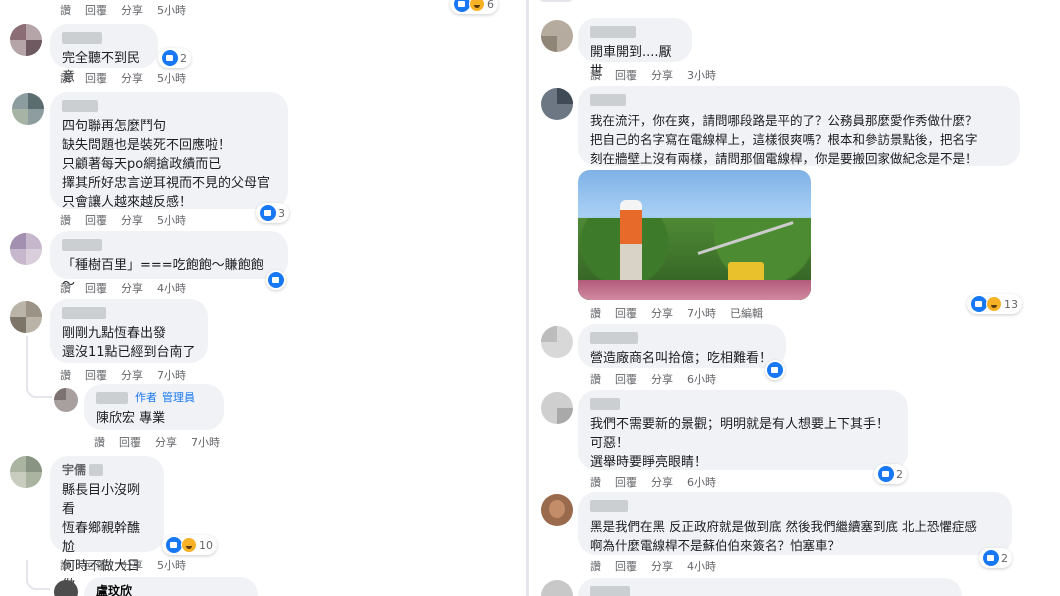 The height and width of the screenshot is (596, 1060). I want to click on reaction-summary: 10, so click(189, 545).